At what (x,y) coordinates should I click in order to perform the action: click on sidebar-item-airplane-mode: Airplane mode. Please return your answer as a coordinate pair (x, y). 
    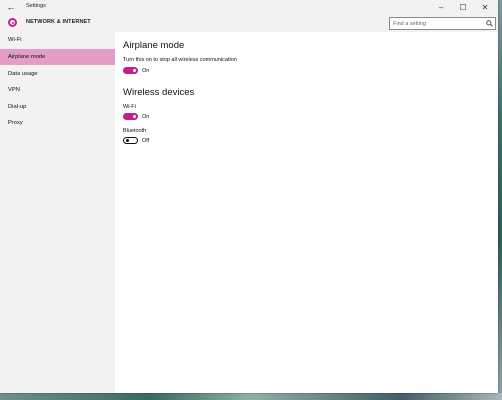
    Looking at the image, I should click on (57, 57).